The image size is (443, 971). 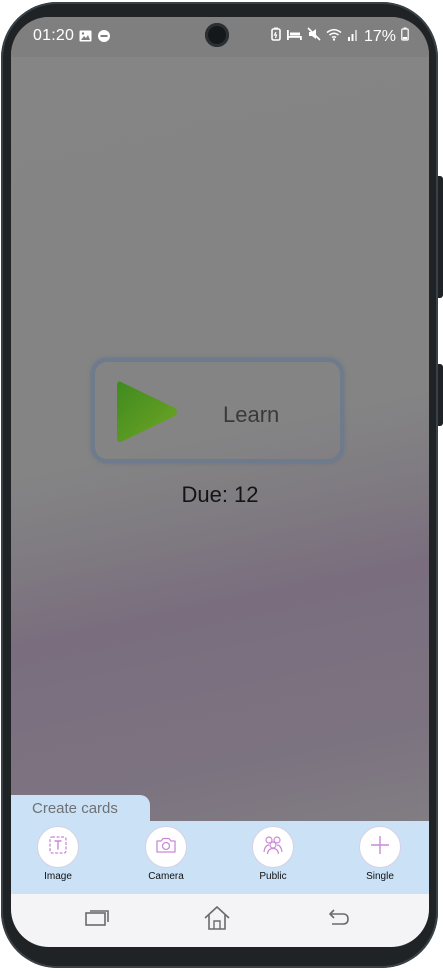 What do you see at coordinates (440, 237) in the screenshot?
I see `volume-button` at bounding box center [440, 237].